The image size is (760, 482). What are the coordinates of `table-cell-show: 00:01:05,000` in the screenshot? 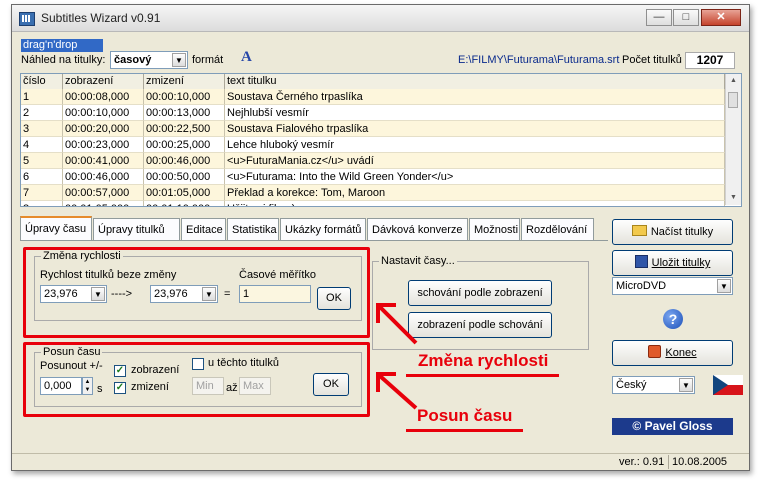 It's located at (103, 203).